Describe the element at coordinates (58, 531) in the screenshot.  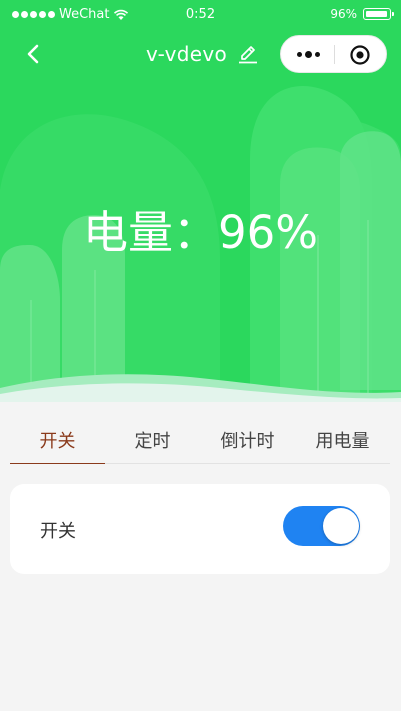
I see `switch-label: 开关` at that location.